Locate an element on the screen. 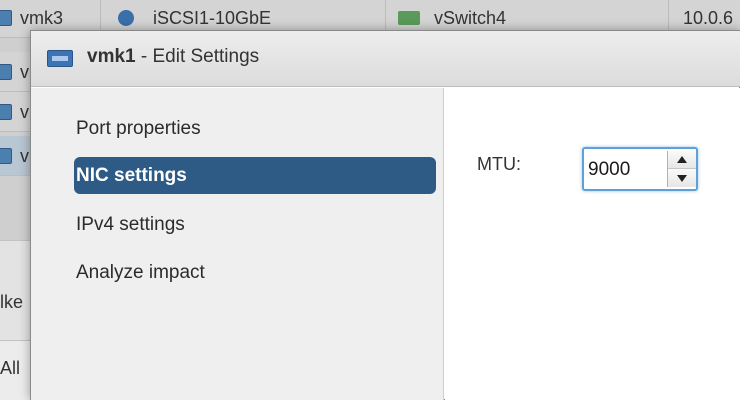  mtu-spinner is located at coordinates (640, 169).